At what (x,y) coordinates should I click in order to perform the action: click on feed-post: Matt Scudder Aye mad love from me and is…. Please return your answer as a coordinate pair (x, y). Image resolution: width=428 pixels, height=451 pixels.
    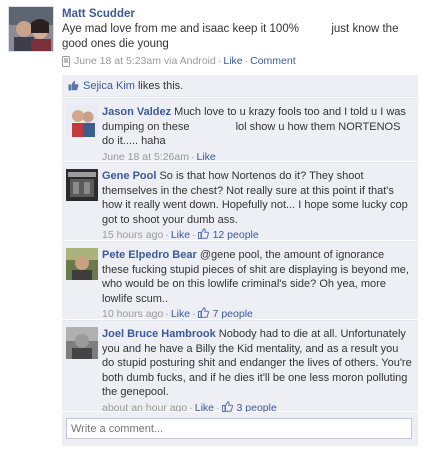
    Looking at the image, I should click on (214, 34).